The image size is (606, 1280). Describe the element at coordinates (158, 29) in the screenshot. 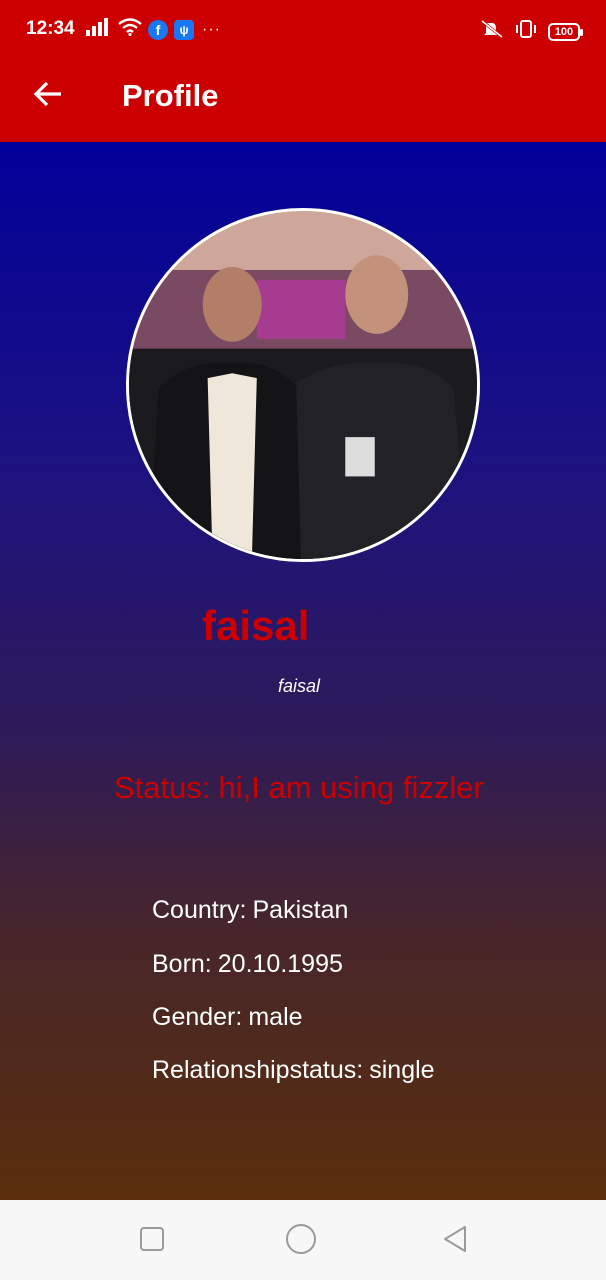

I see `facebook-icon: f` at that location.